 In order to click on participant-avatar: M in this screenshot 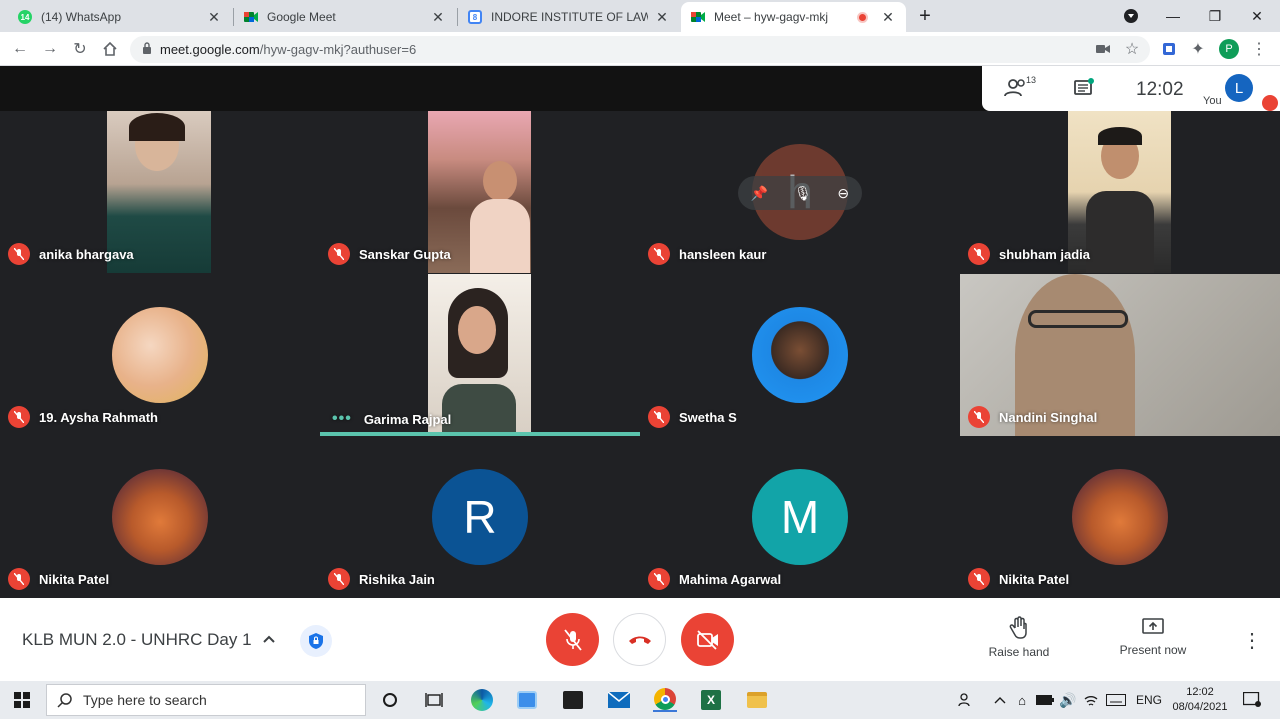, I will do `click(800, 517)`.